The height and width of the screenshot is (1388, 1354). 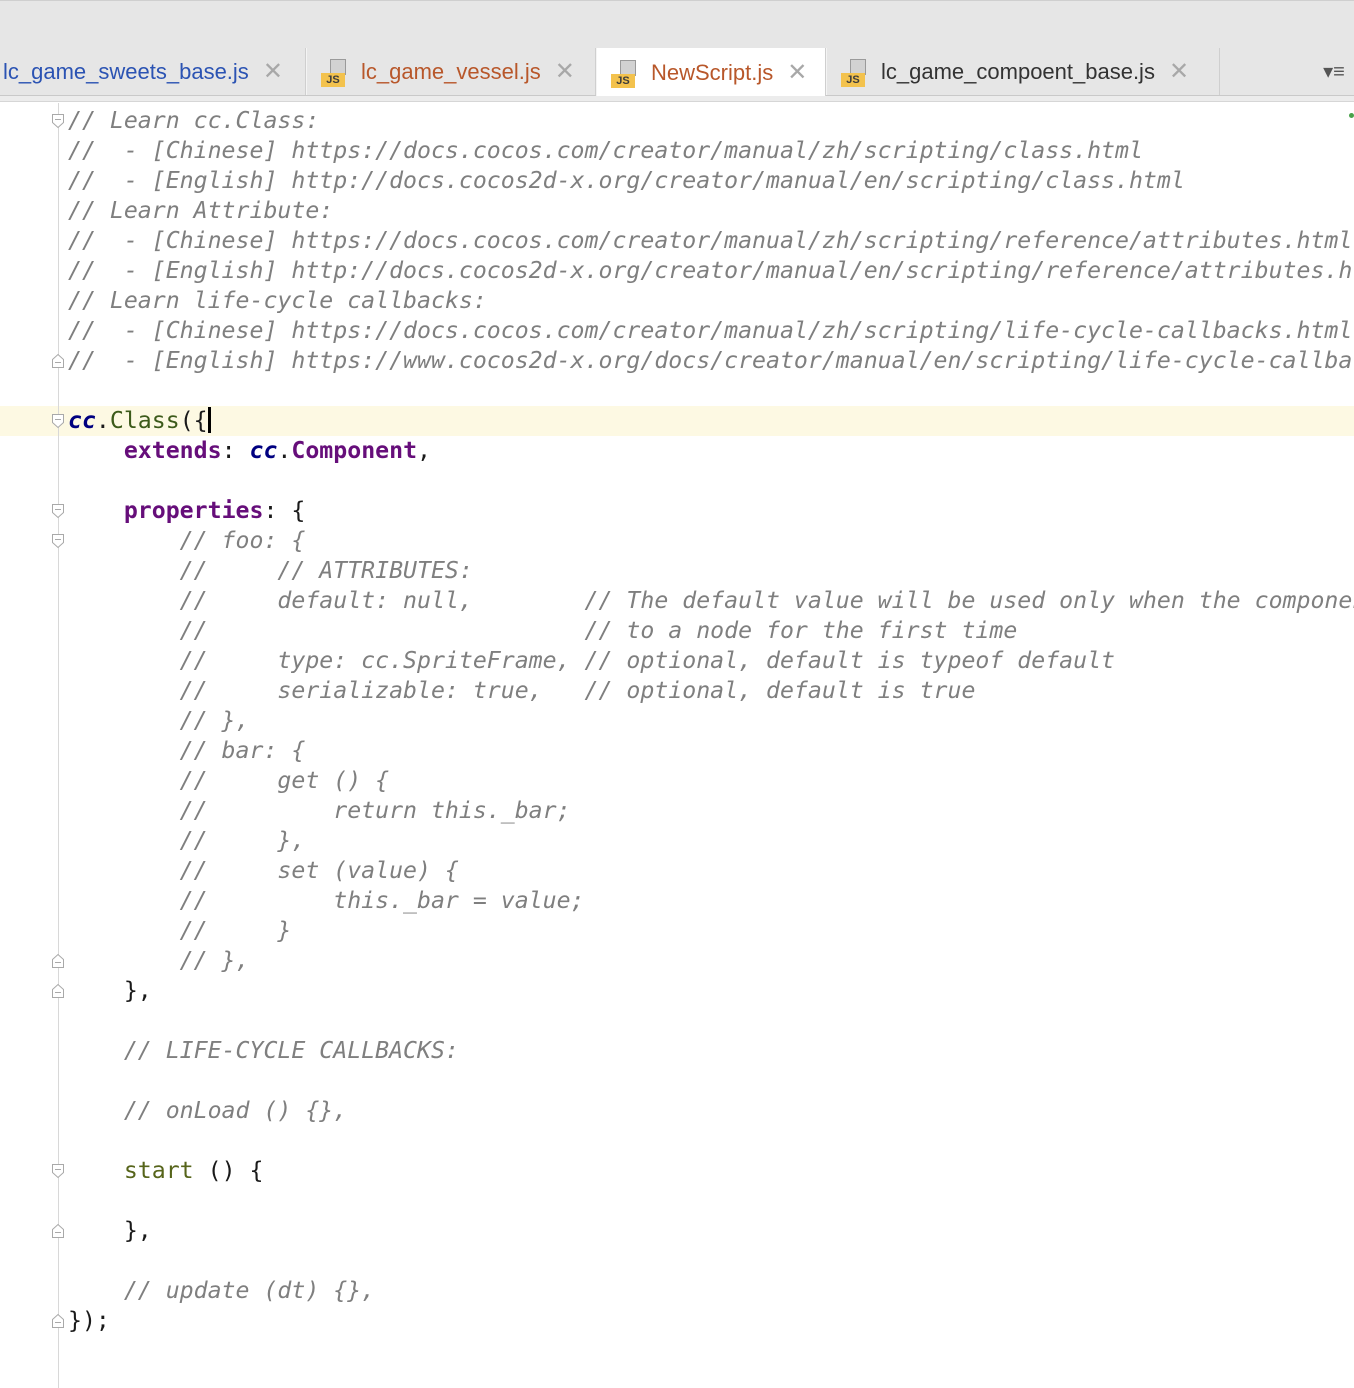 I want to click on code-token: ., so click(x=284, y=450).